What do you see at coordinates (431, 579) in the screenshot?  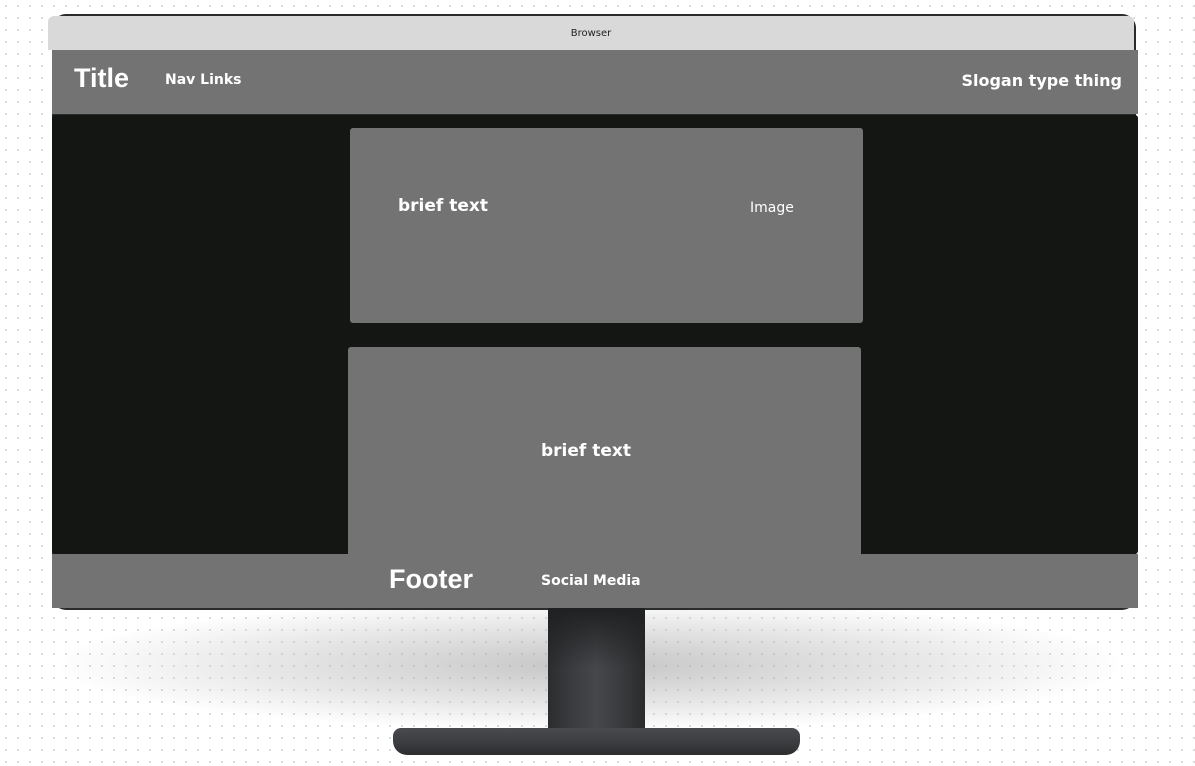 I see `footer-title: Footer` at bounding box center [431, 579].